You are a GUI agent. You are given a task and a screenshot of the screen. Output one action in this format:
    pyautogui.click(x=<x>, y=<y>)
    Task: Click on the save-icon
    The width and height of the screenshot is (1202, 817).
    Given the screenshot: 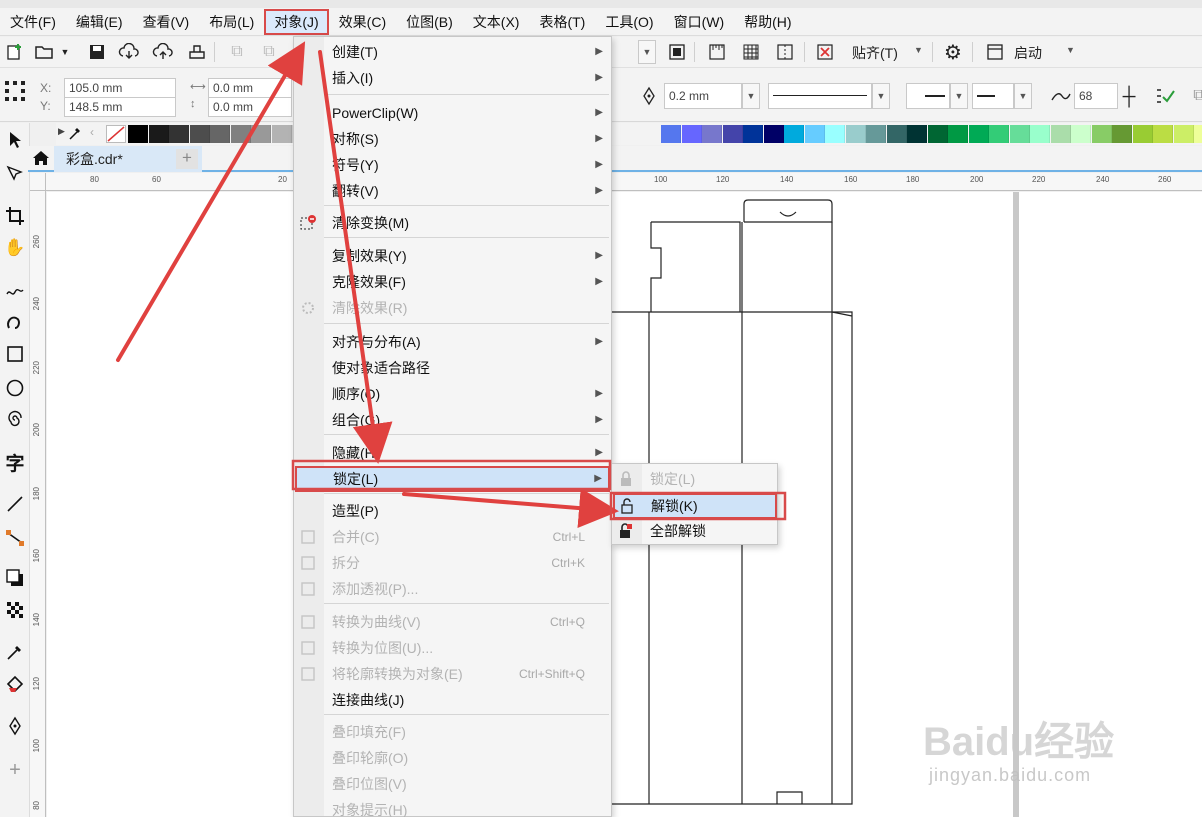 What is the action you would take?
    pyautogui.click(x=97, y=52)
    